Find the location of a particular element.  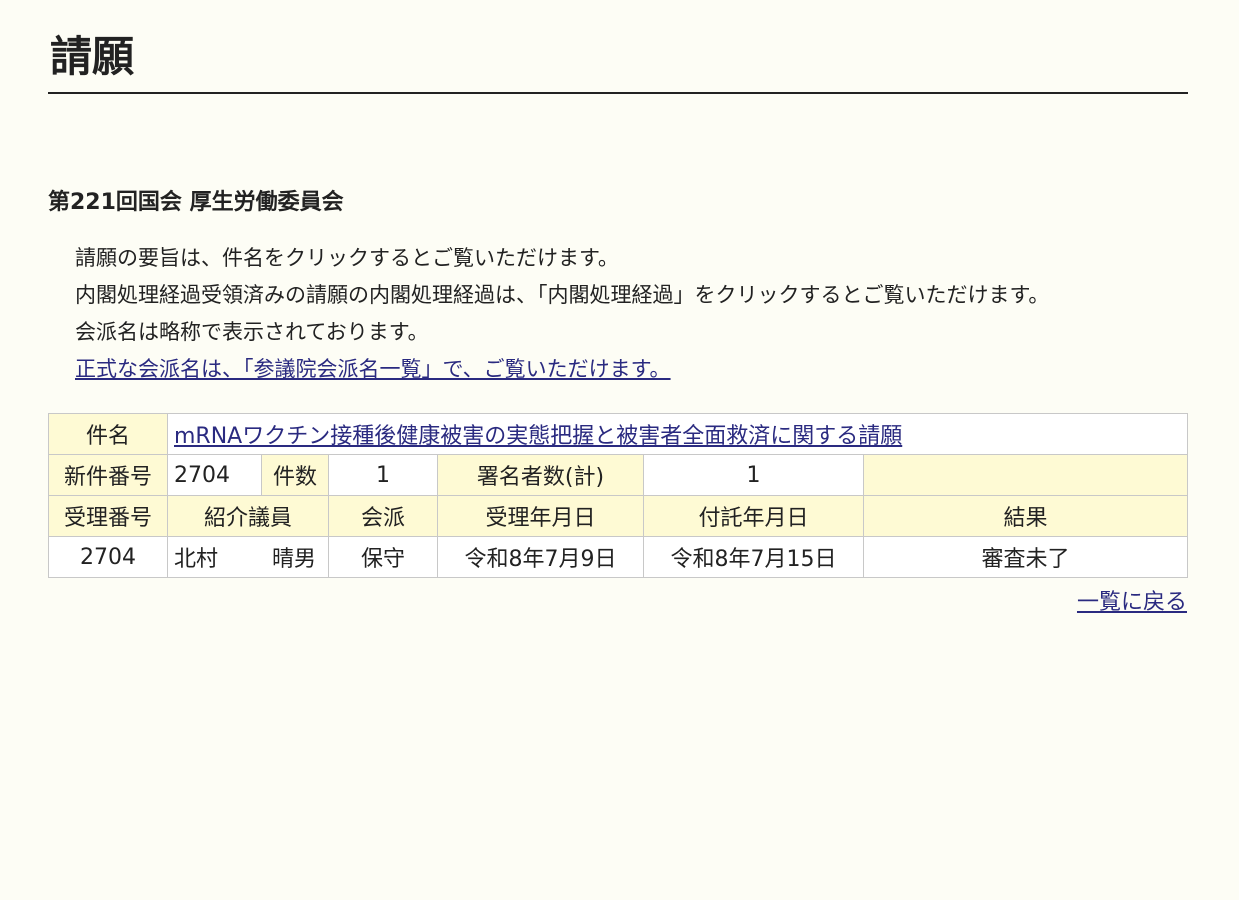

receipt-number-value: 2704 is located at coordinates (108, 557).